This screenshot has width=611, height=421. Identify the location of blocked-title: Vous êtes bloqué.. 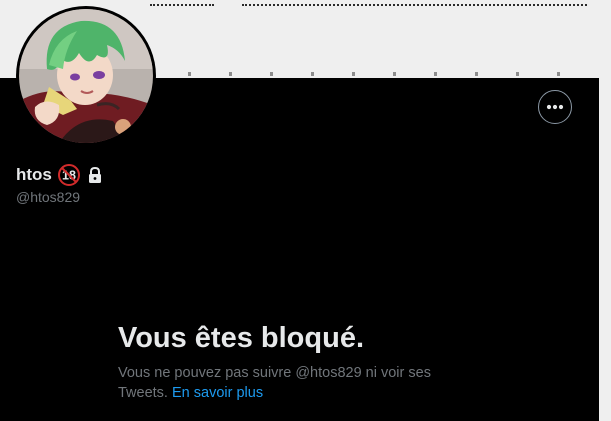
(241, 338).